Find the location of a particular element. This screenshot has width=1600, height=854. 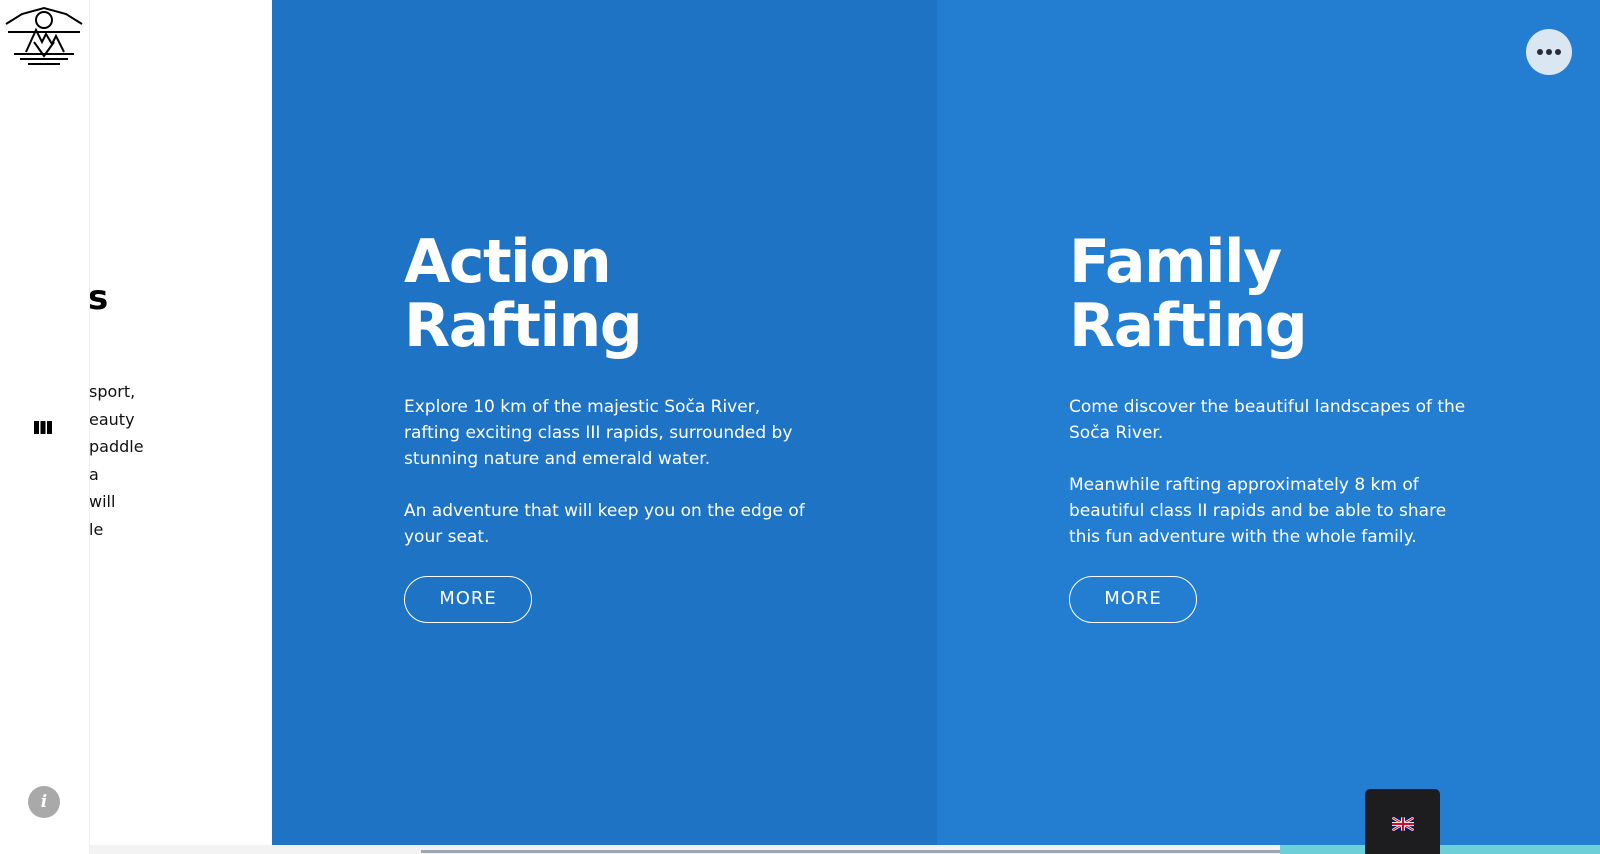

horizontal-scrollbar is located at coordinates (851, 851).